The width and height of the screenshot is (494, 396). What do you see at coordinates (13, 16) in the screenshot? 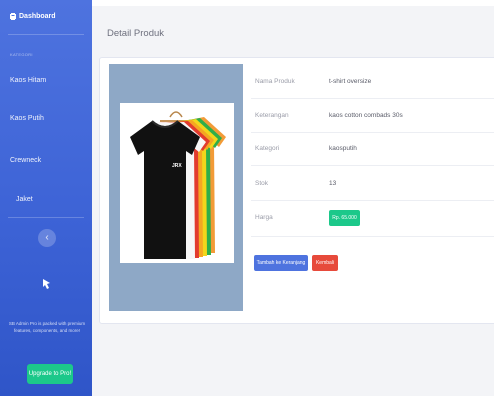
I see `dashboard-icon` at bounding box center [13, 16].